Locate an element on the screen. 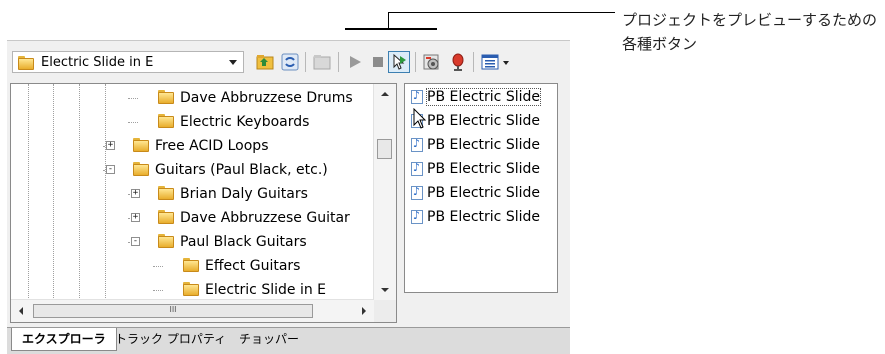 The width and height of the screenshot is (885, 354). tree-item: + Dave Abbruzzese Guitar is located at coordinates (192, 218).